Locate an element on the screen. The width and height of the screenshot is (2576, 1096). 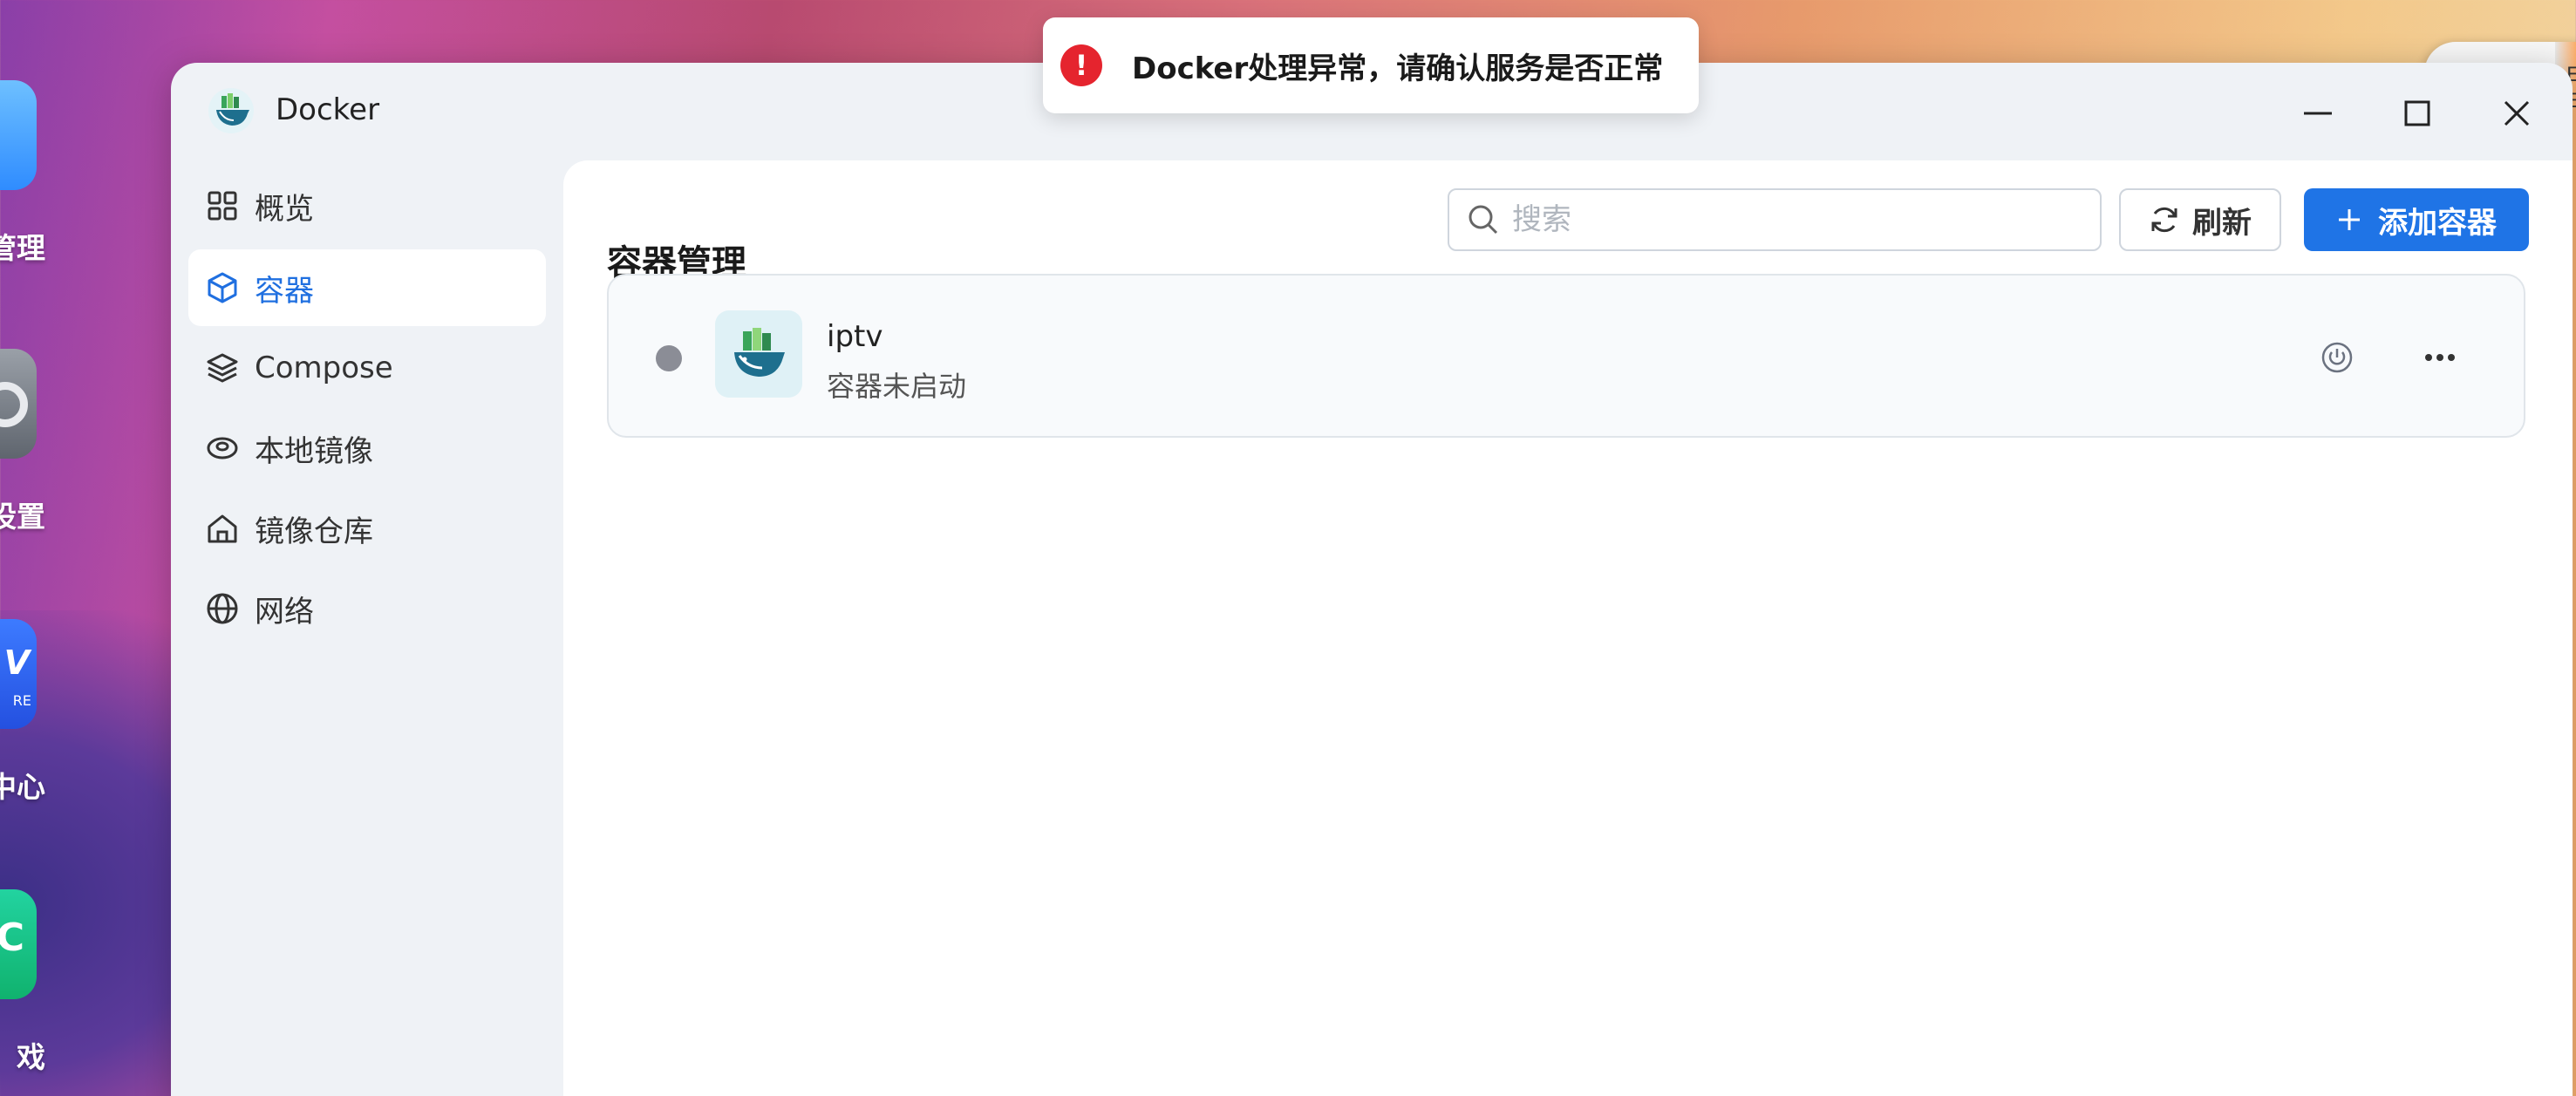
game-app-icon-glyph: C is located at coordinates (12, 938).